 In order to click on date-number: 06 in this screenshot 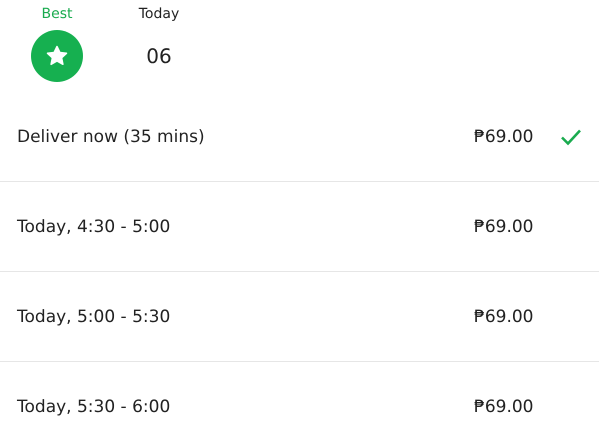, I will do `click(159, 56)`.